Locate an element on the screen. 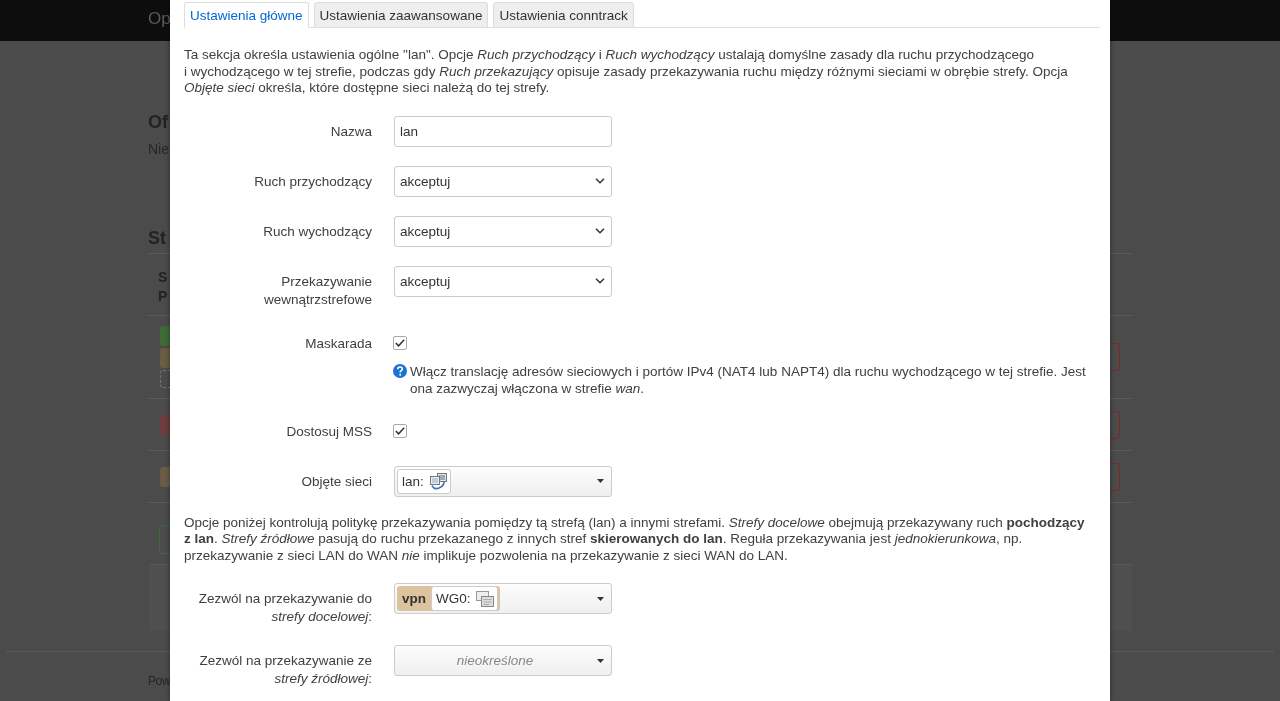 The image size is (1280, 701). placeholder-text: nieokreślone is located at coordinates (495, 660).